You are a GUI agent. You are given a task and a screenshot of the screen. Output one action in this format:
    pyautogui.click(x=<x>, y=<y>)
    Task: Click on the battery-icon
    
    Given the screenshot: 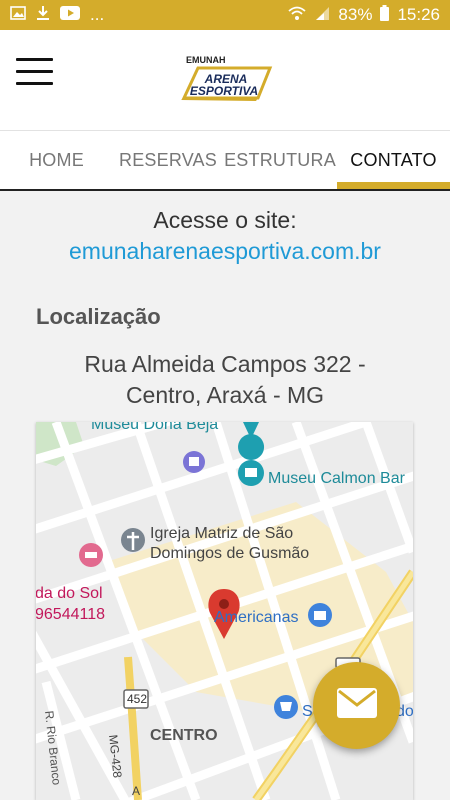 What is the action you would take?
    pyautogui.click(x=385, y=15)
    